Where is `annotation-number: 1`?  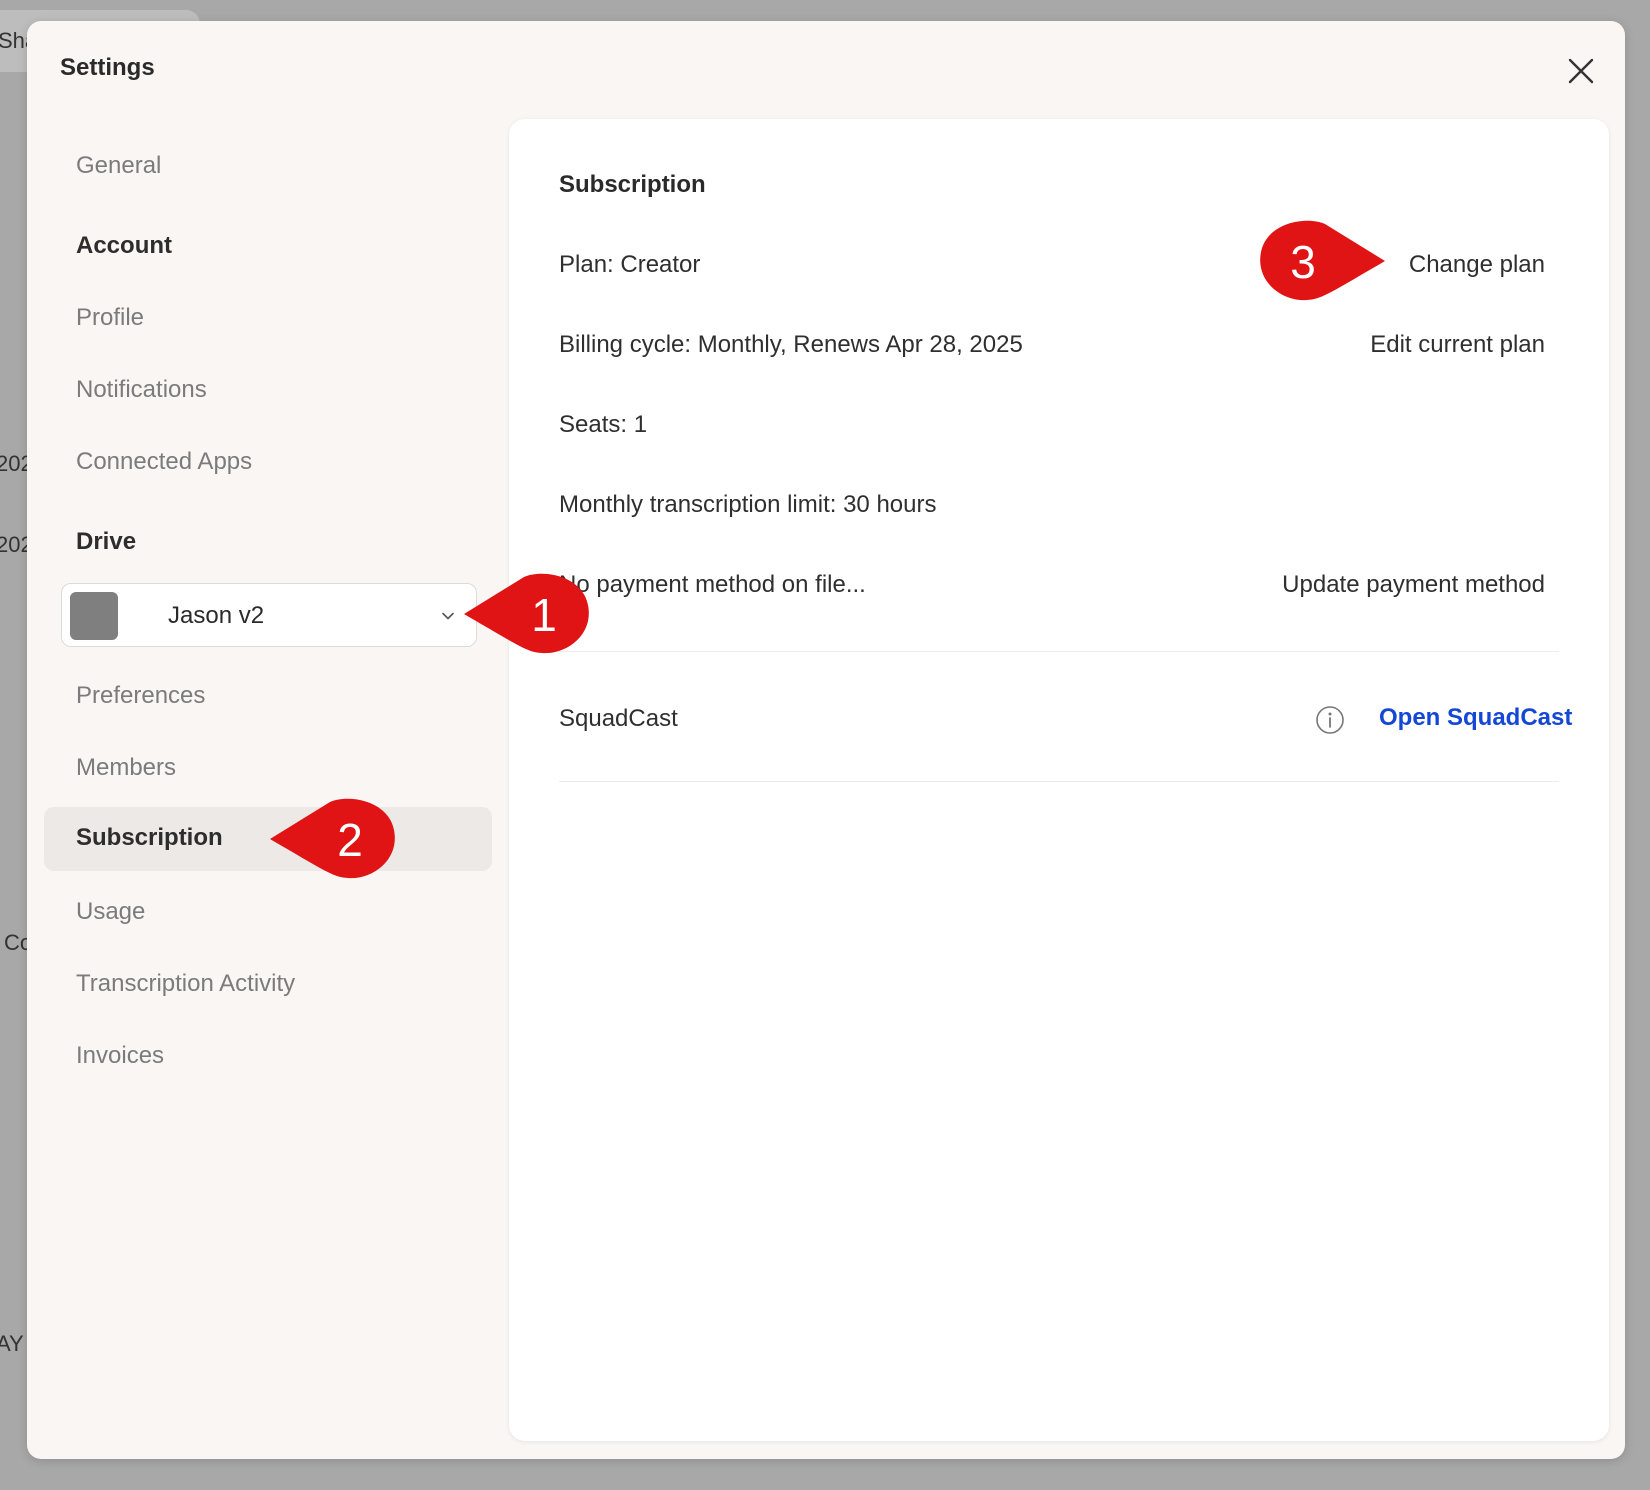 annotation-number: 1 is located at coordinates (544, 615).